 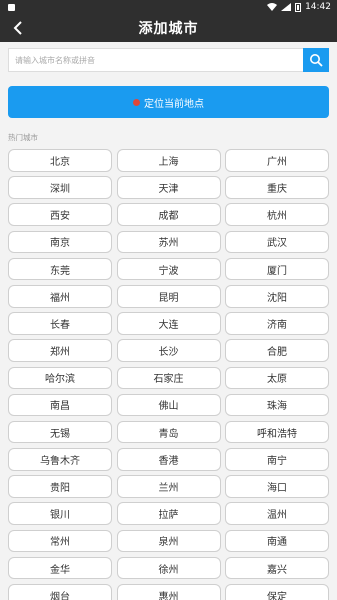 I want to click on status-bar: 14:42, so click(x=168, y=7).